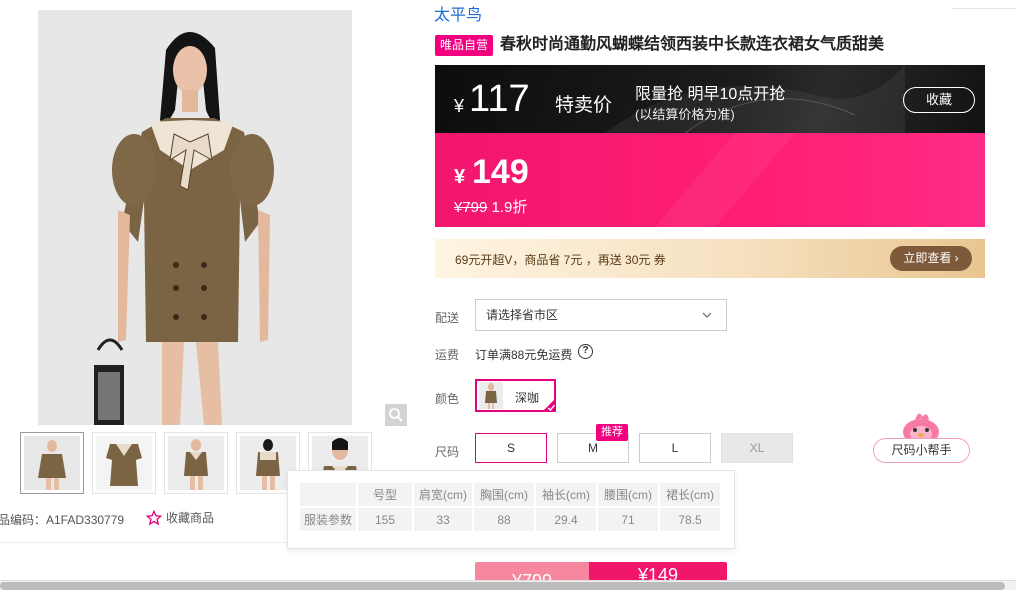 Image resolution: width=1016 pixels, height=590 pixels. I want to click on color-name: 深咖, so click(527, 398).